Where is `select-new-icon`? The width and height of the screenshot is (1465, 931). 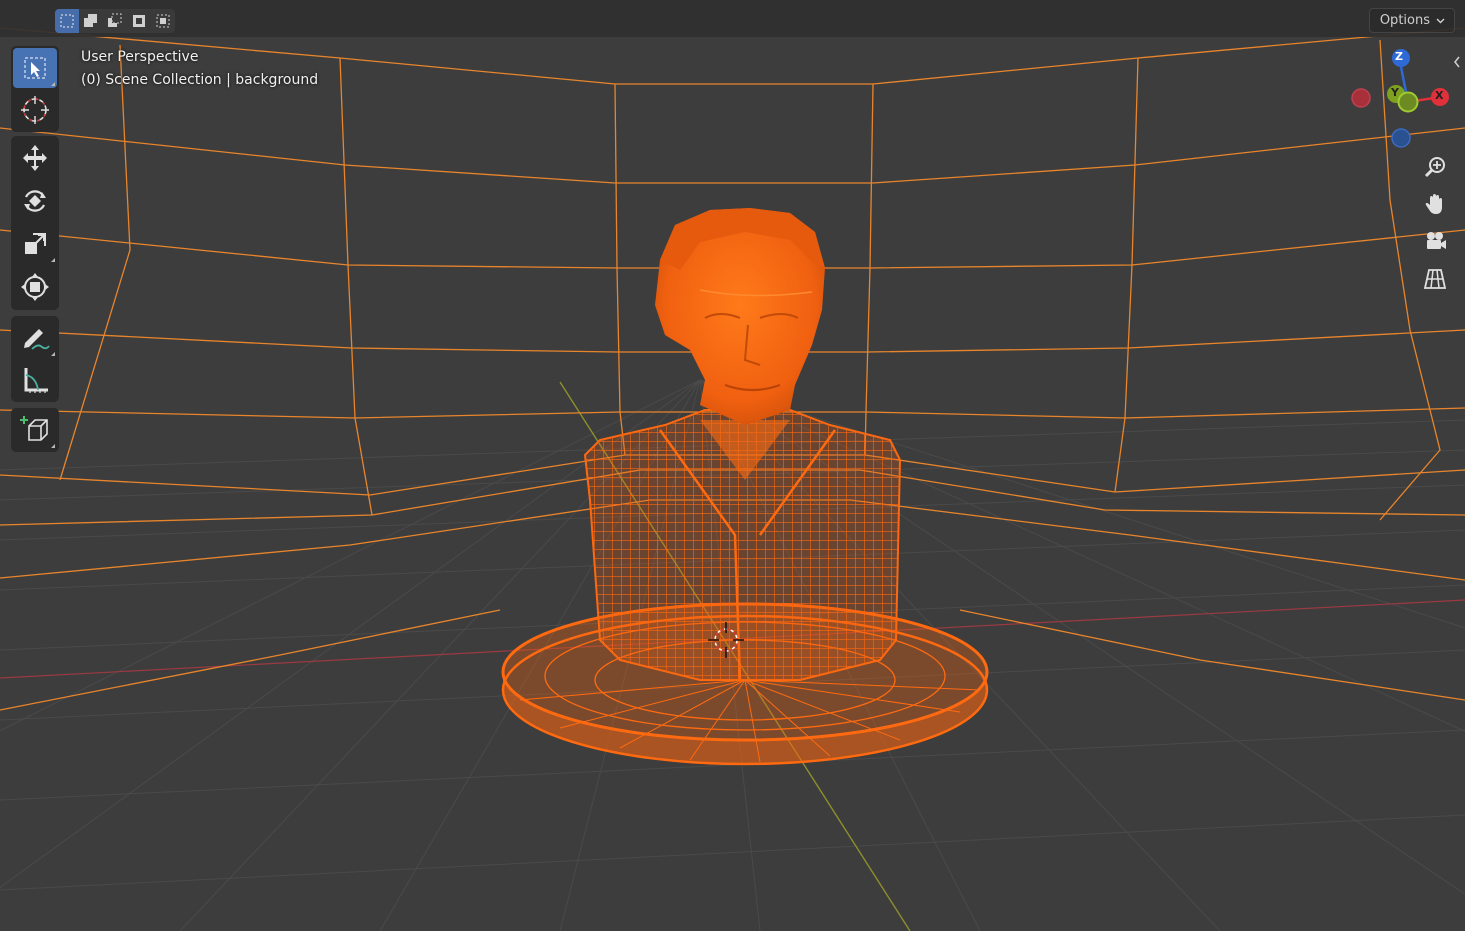
select-new-icon is located at coordinates (67, 21).